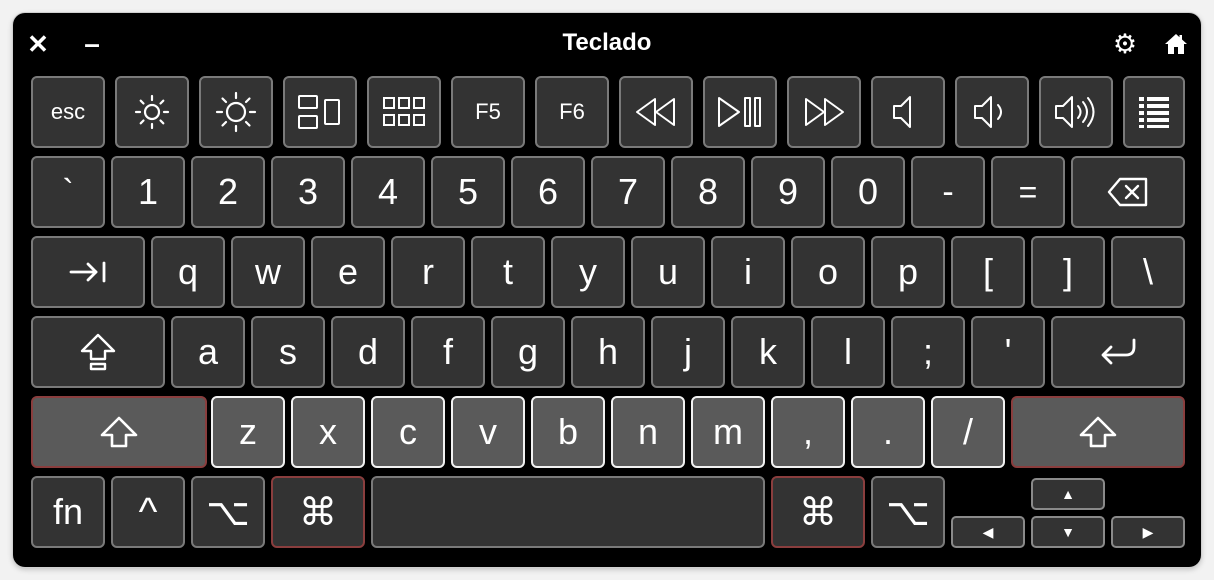 This screenshot has height=580, width=1214. Describe the element at coordinates (688, 352) in the screenshot. I see `key-j: j` at that location.